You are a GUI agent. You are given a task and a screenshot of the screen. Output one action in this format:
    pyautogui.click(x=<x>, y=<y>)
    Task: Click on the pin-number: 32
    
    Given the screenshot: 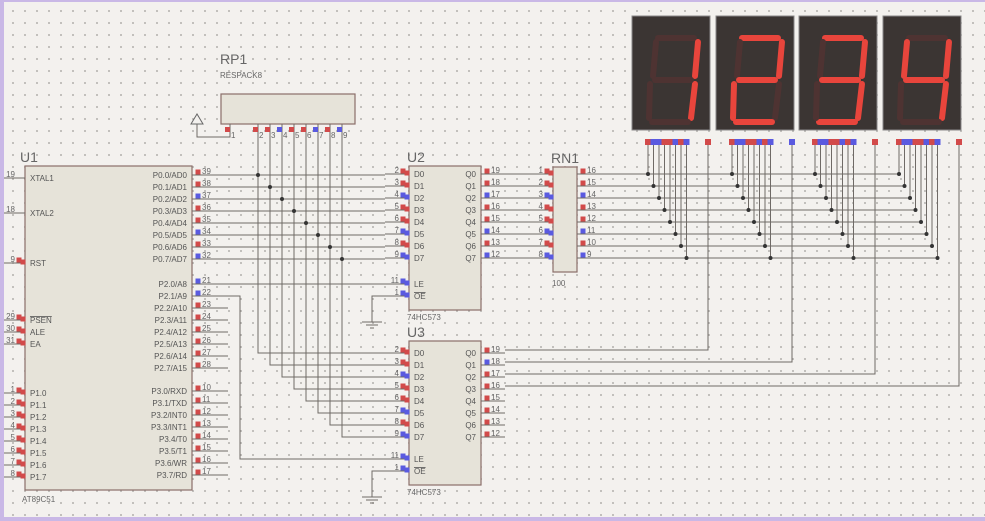 What is the action you would take?
    pyautogui.click(x=206, y=255)
    